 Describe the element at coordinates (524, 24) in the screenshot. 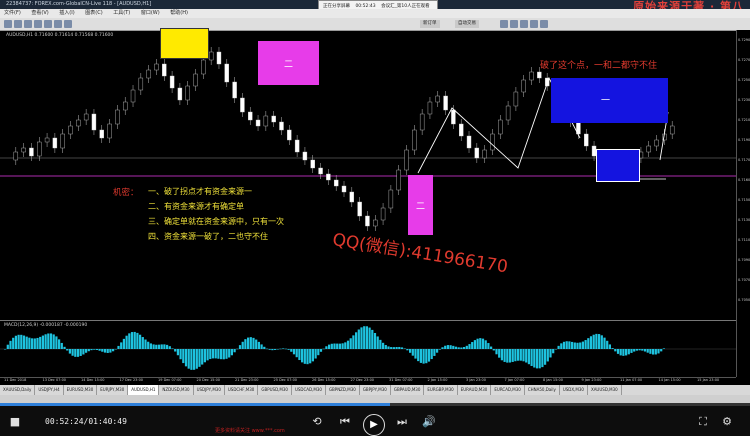

I see `line-chart-icon` at that location.